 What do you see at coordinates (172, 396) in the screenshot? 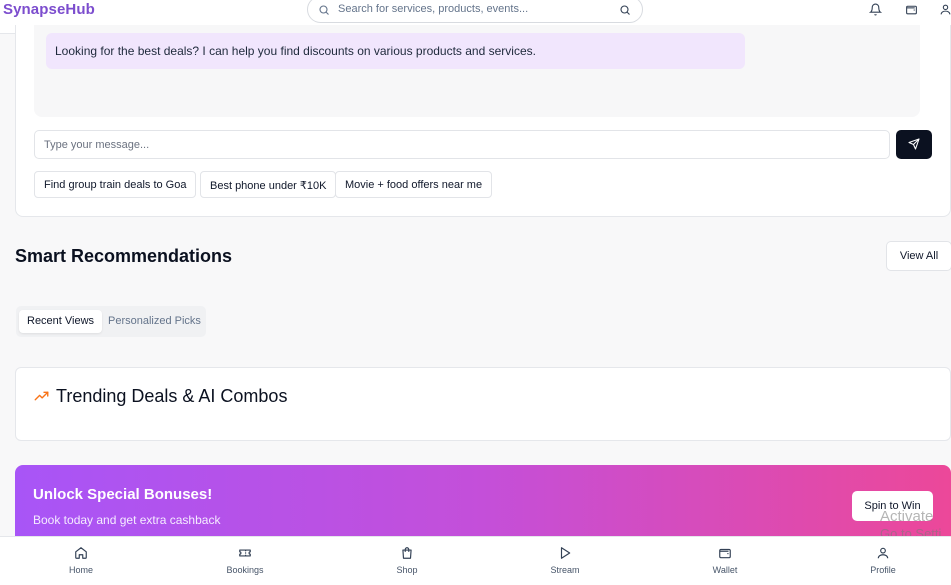
I see `trending-title: Trending Deals & AI Combos` at bounding box center [172, 396].